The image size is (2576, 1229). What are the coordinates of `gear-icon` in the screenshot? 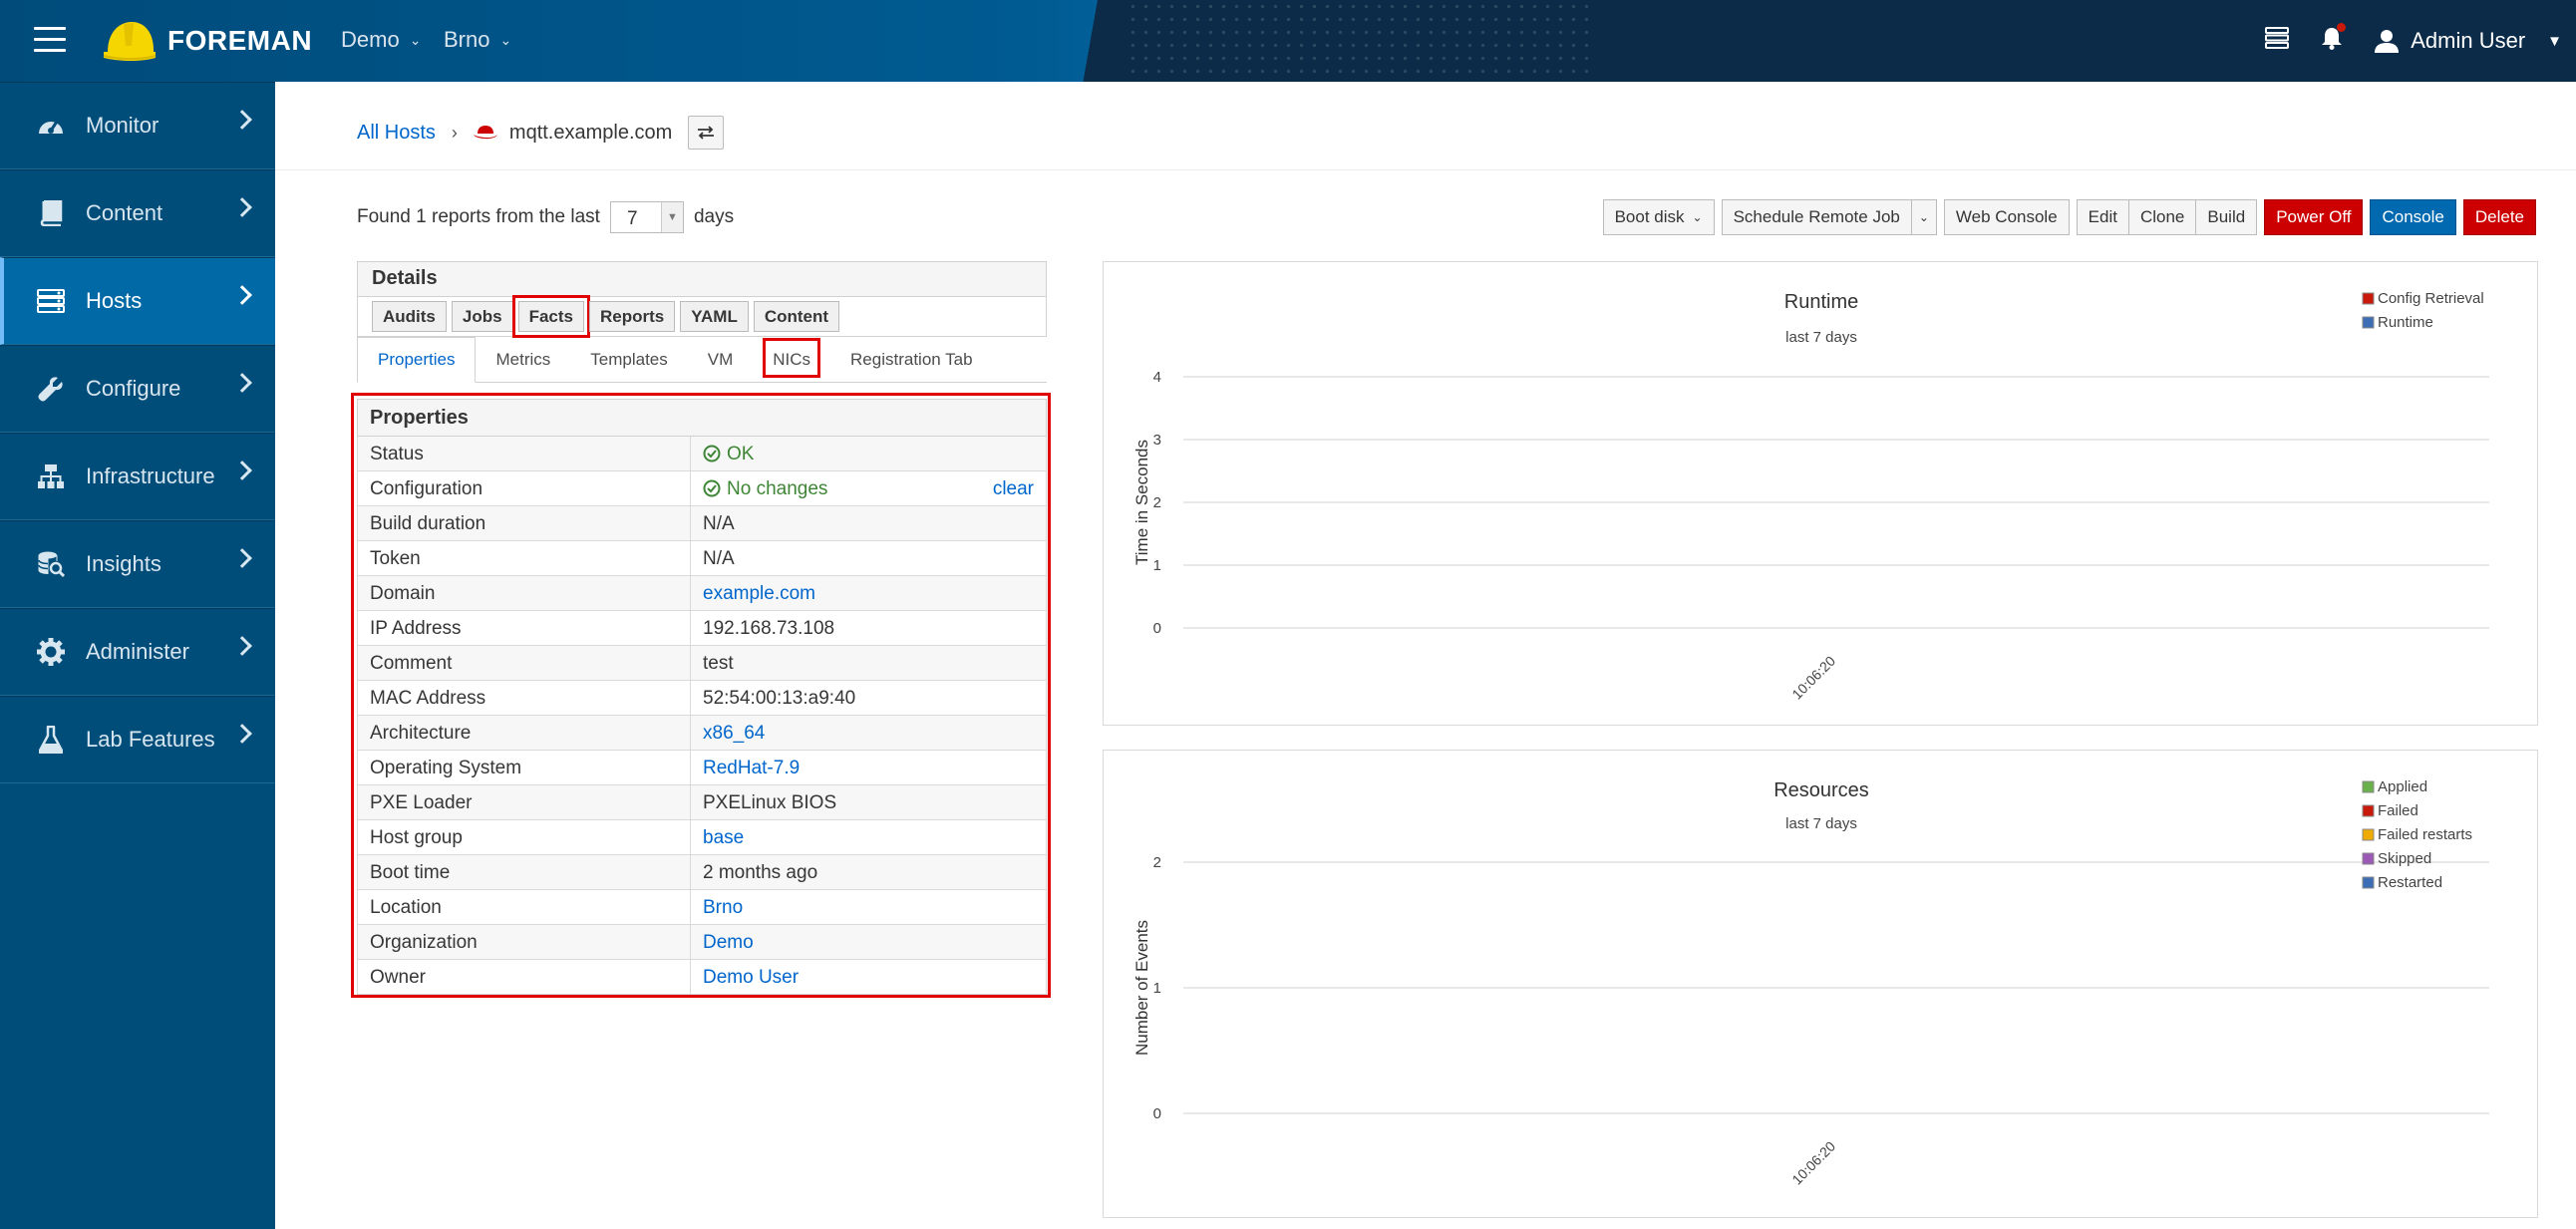 It's located at (51, 652).